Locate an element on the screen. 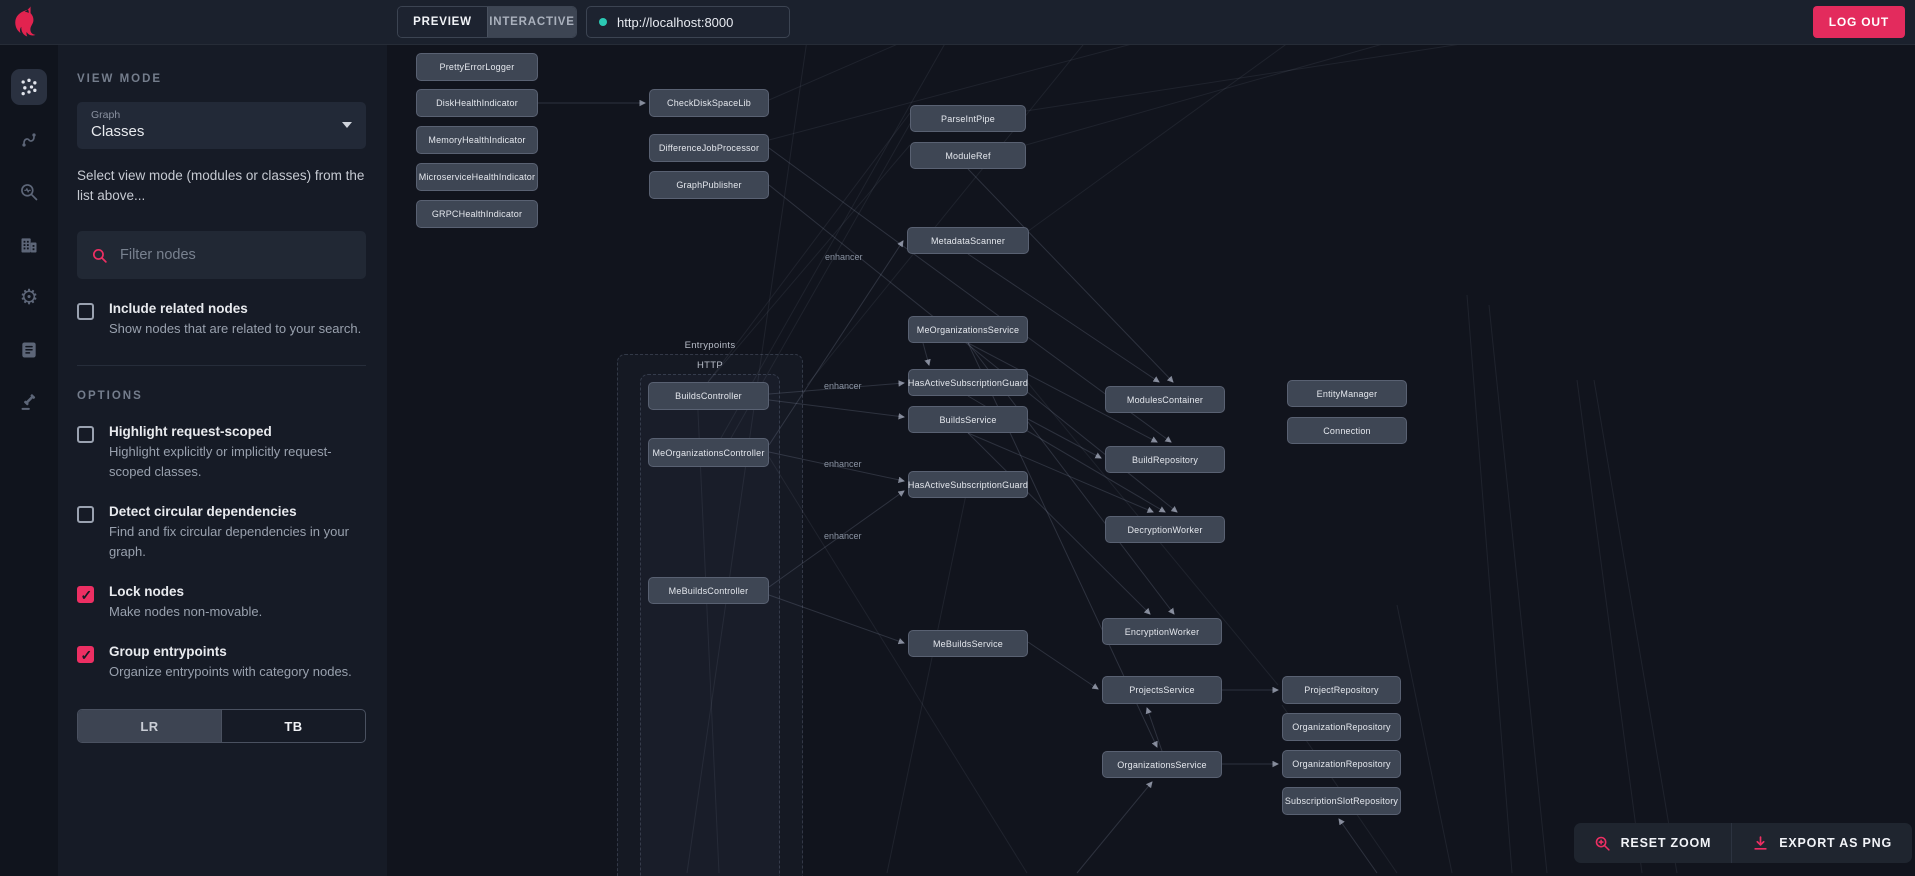 The image size is (1915, 876). graph-node: MeBuildsService is located at coordinates (968, 643).